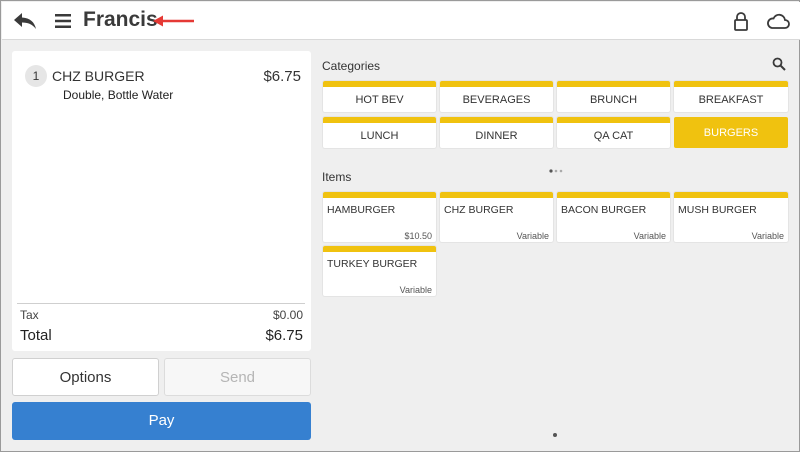 The height and width of the screenshot is (452, 800). What do you see at coordinates (287, 315) in the screenshot?
I see `tax-value: $0.00` at bounding box center [287, 315].